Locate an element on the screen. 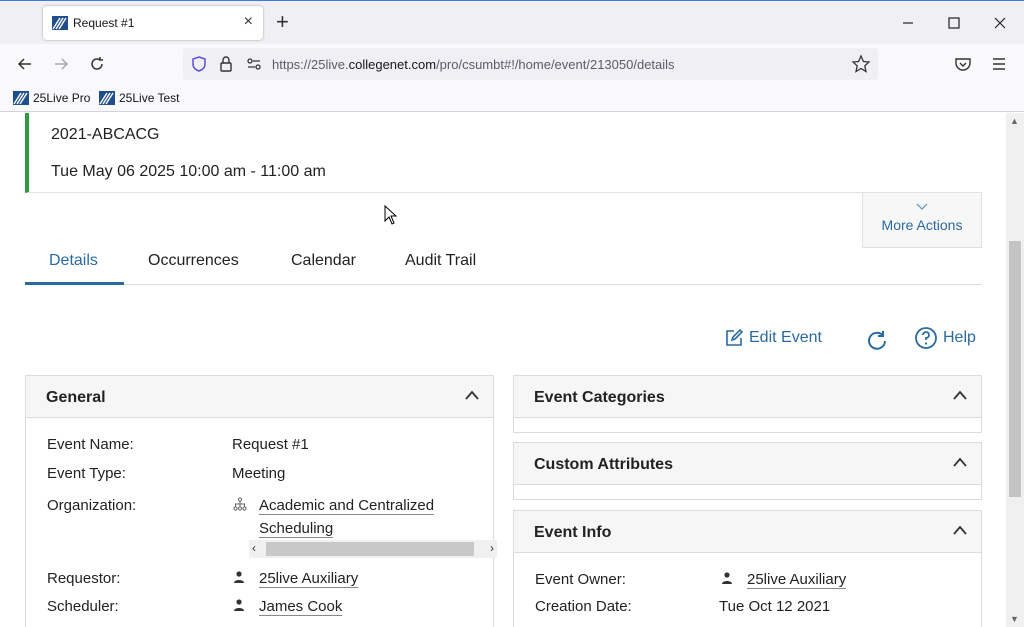 The image size is (1024, 627). tab-title: Request #1 is located at coordinates (104, 23).